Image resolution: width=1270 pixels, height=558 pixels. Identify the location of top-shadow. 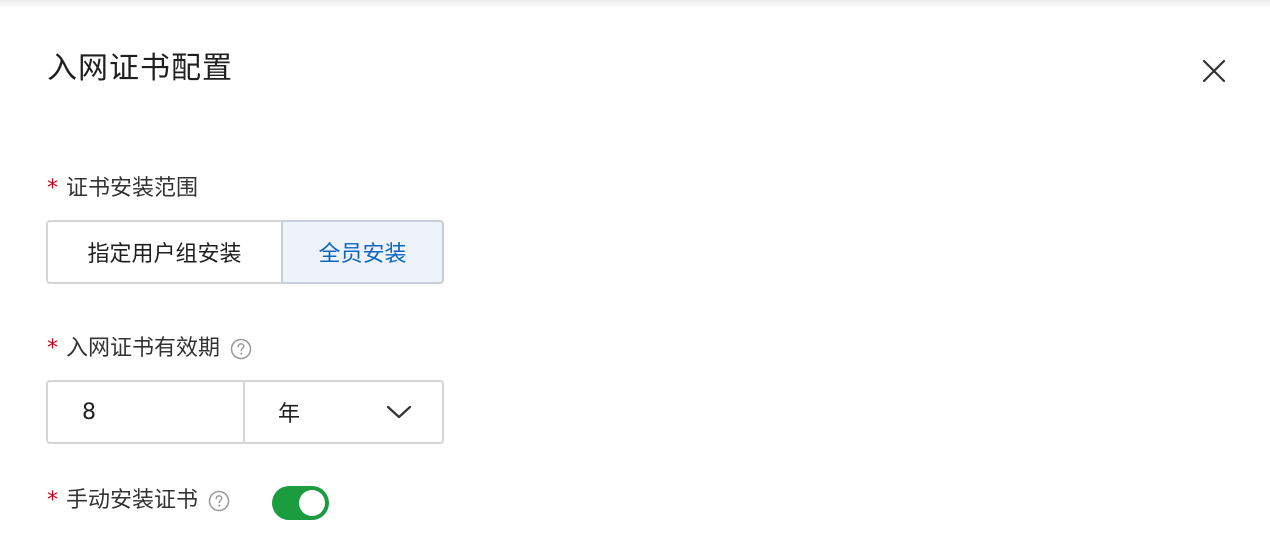
(635, 4).